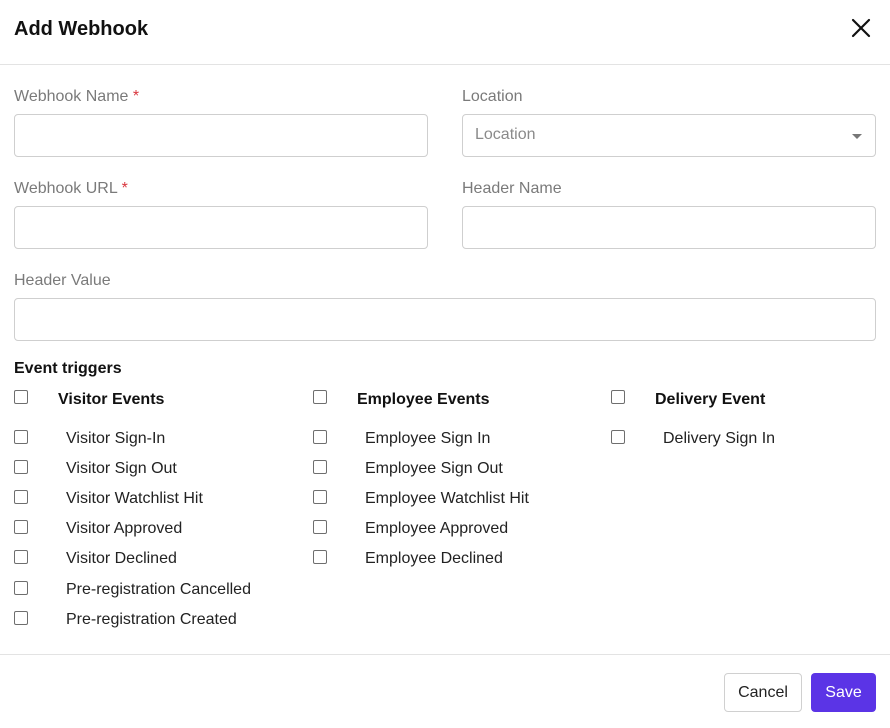  I want to click on close-button, so click(861, 28).